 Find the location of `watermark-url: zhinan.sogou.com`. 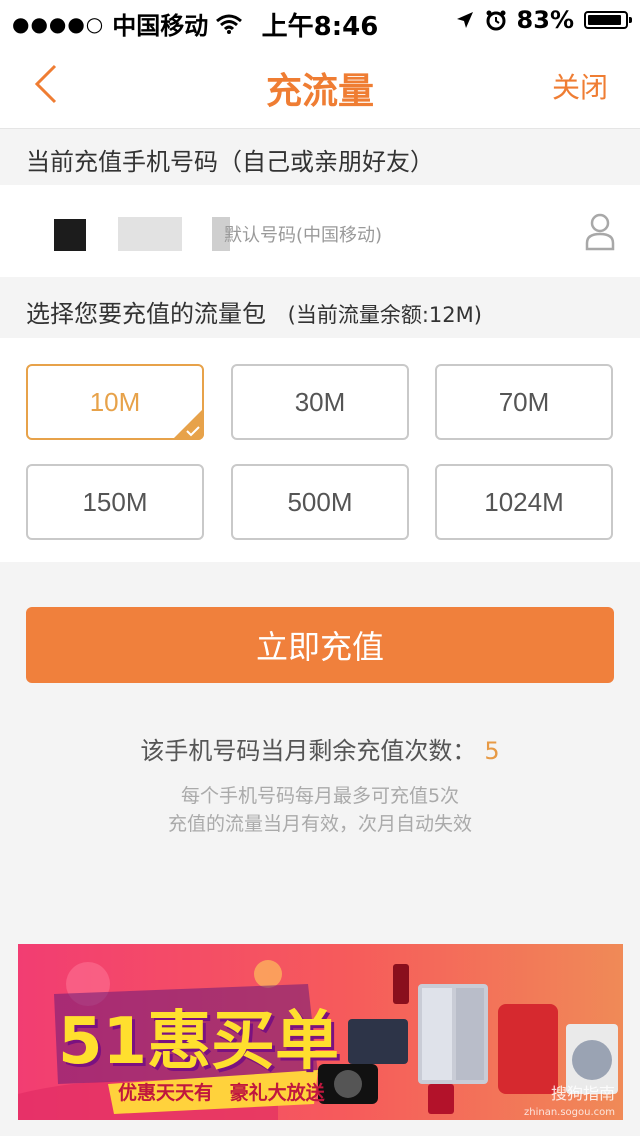

watermark-url: zhinan.sogou.com is located at coordinates (569, 1112).